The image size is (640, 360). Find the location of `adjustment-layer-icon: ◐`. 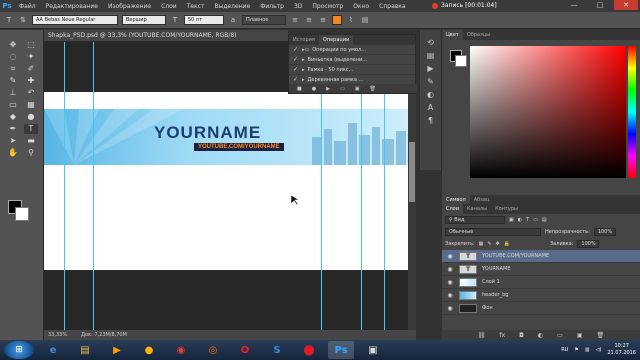

adjustment-layer-icon: ◐ is located at coordinates (540, 335).